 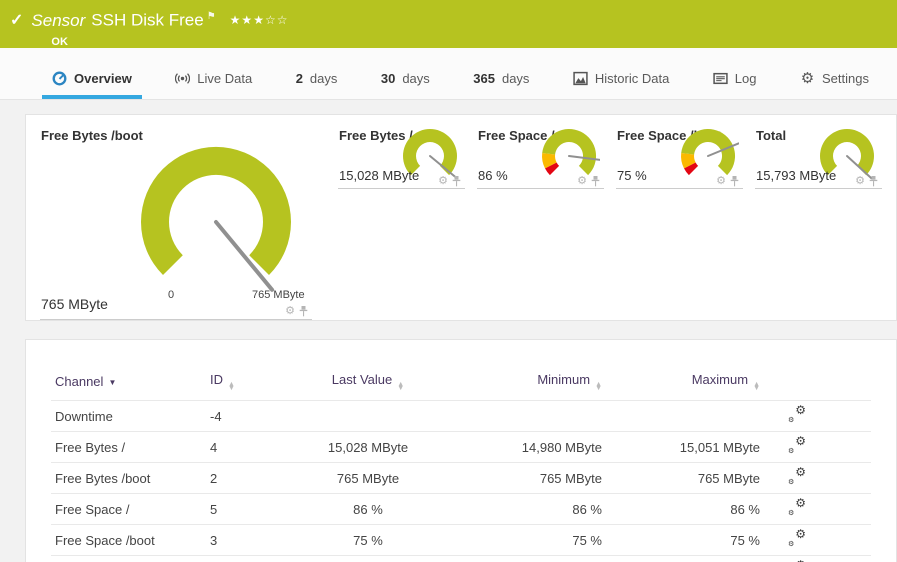 I want to click on tab-label: Live Data, so click(x=225, y=78).